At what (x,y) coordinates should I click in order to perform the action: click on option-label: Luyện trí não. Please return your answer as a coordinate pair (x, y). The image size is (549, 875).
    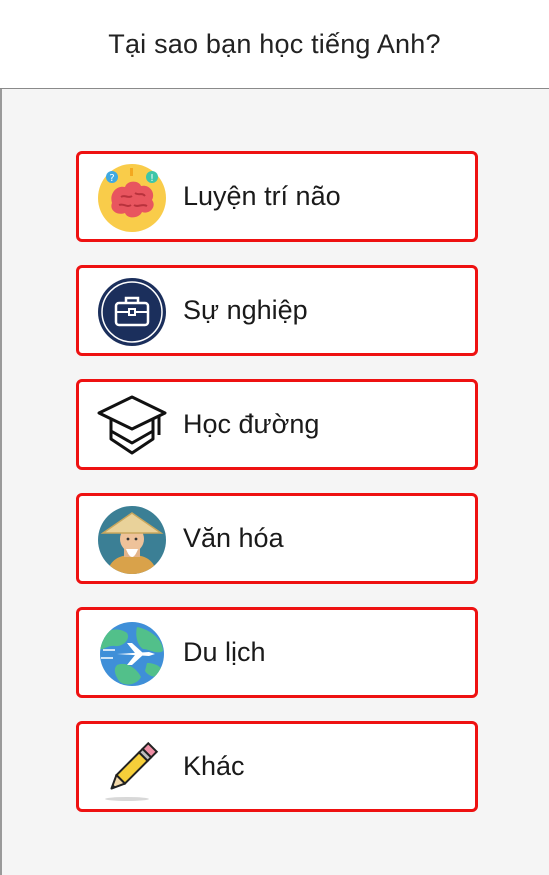
    Looking at the image, I should click on (262, 196).